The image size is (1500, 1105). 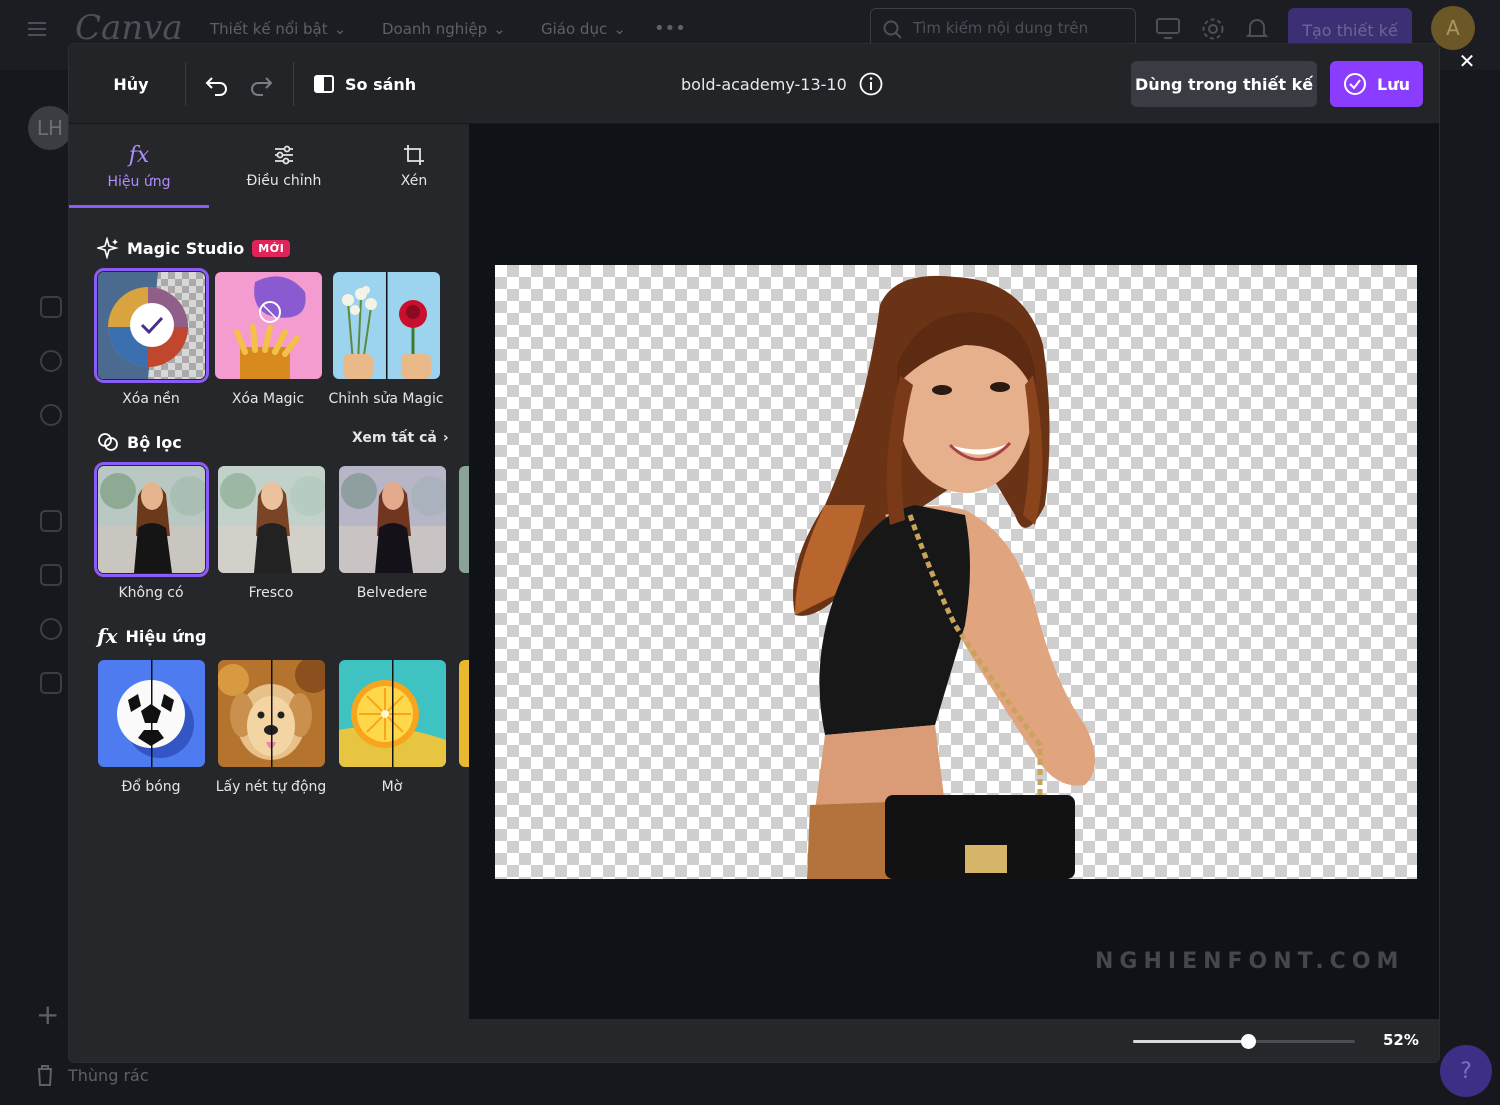 What do you see at coordinates (435, 29) in the screenshot?
I see `nav-label: Doanh nghiệp` at bounding box center [435, 29].